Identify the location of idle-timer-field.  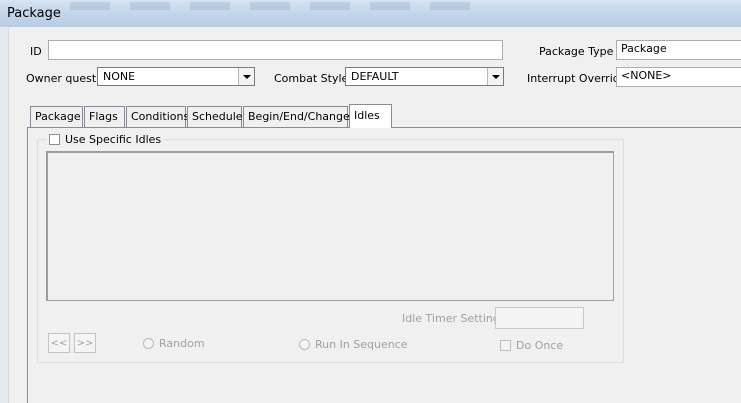
(539, 318).